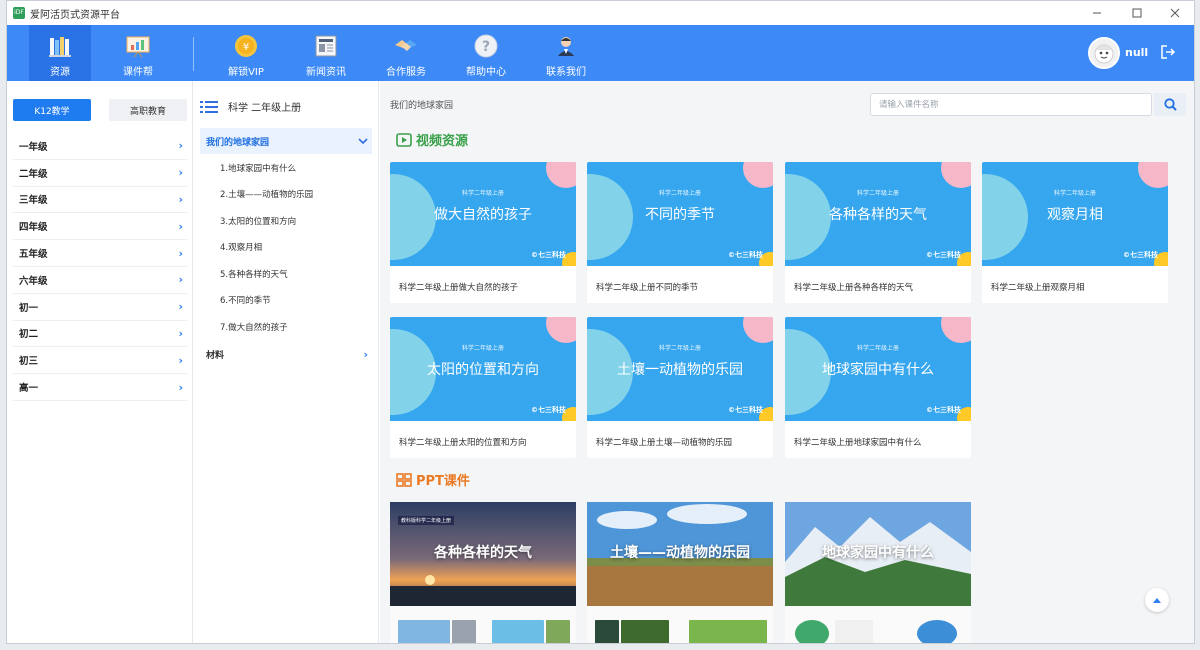  Describe the element at coordinates (483, 387) in the screenshot. I see `video-card: 科学二年级上册 太阳的位置和方向 ©七三科技 科学二年级上册太阳的位置和方向` at that location.